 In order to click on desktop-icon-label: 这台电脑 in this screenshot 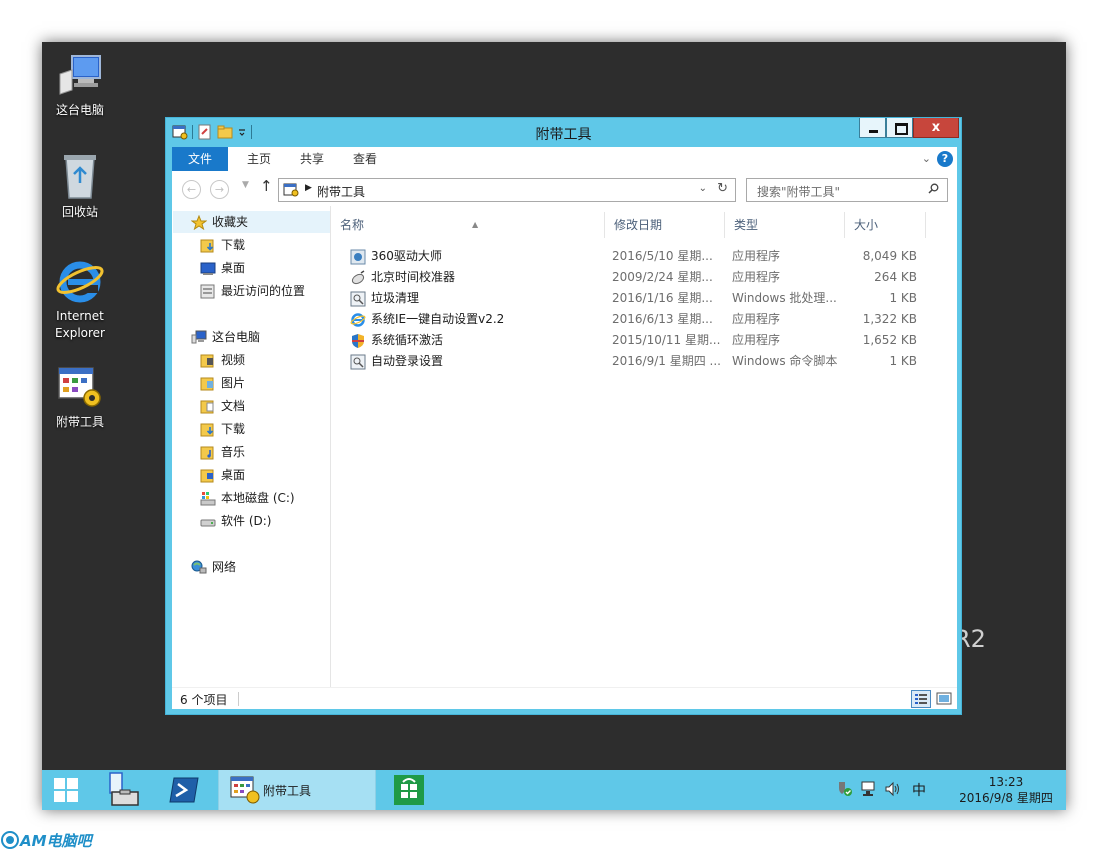, I will do `click(79, 110)`.